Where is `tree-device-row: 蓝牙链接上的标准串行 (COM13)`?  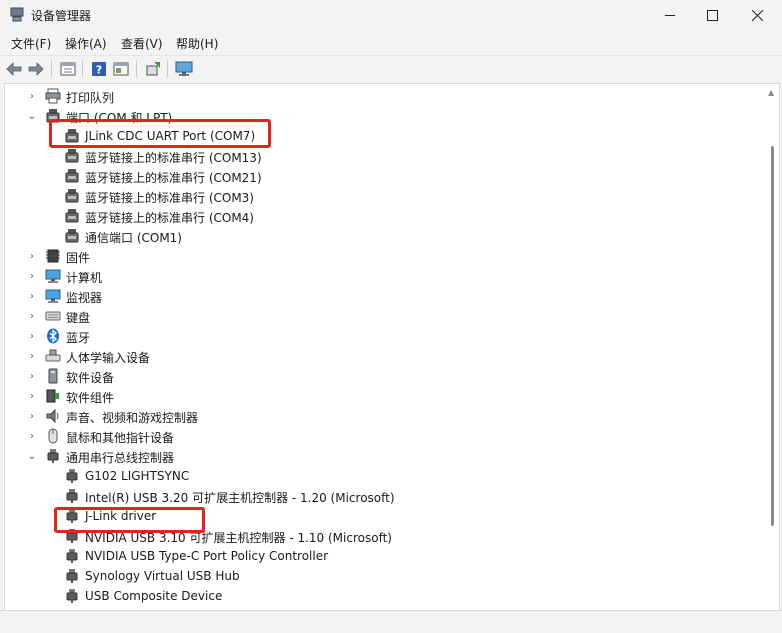
tree-device-row: 蓝牙链接上的标准串行 (COM13) is located at coordinates (375, 156).